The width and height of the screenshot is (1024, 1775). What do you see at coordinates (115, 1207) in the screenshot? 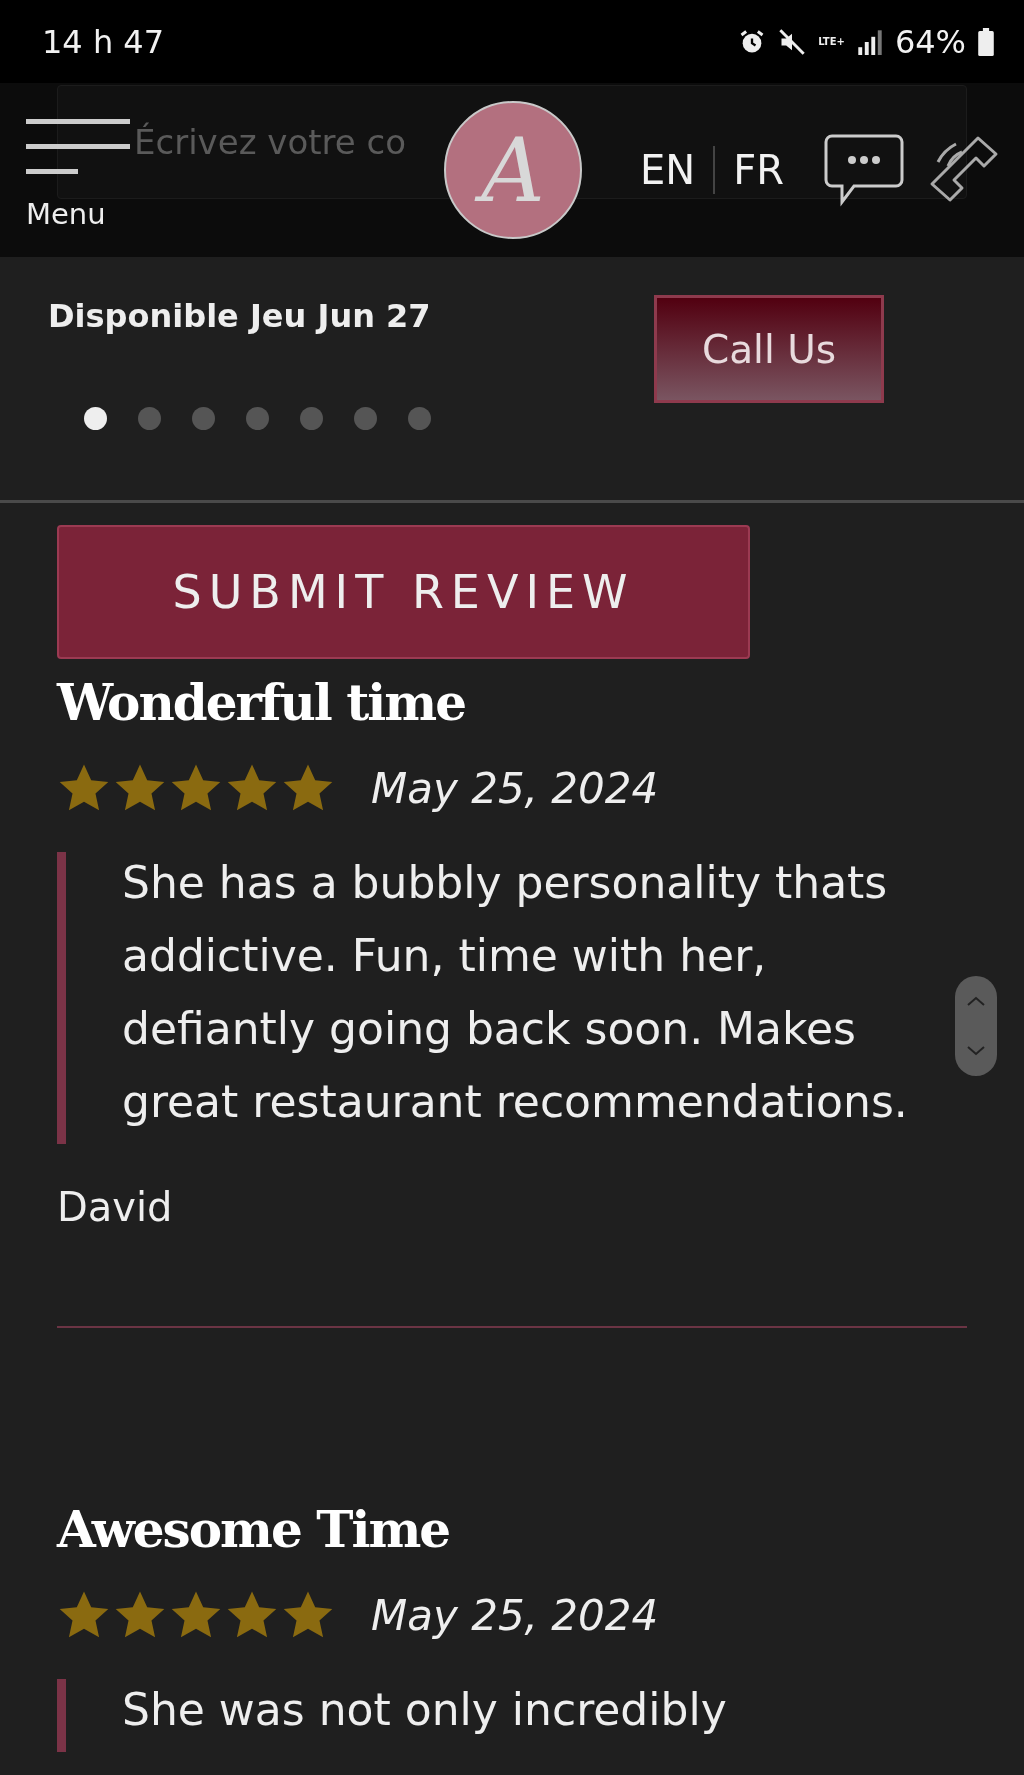
I see `review-author: David` at bounding box center [115, 1207].